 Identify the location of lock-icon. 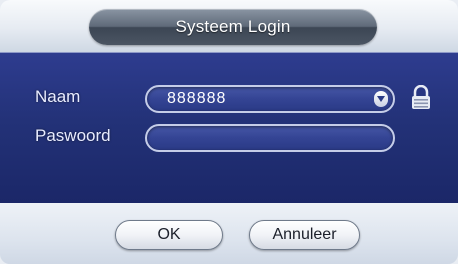
(421, 97).